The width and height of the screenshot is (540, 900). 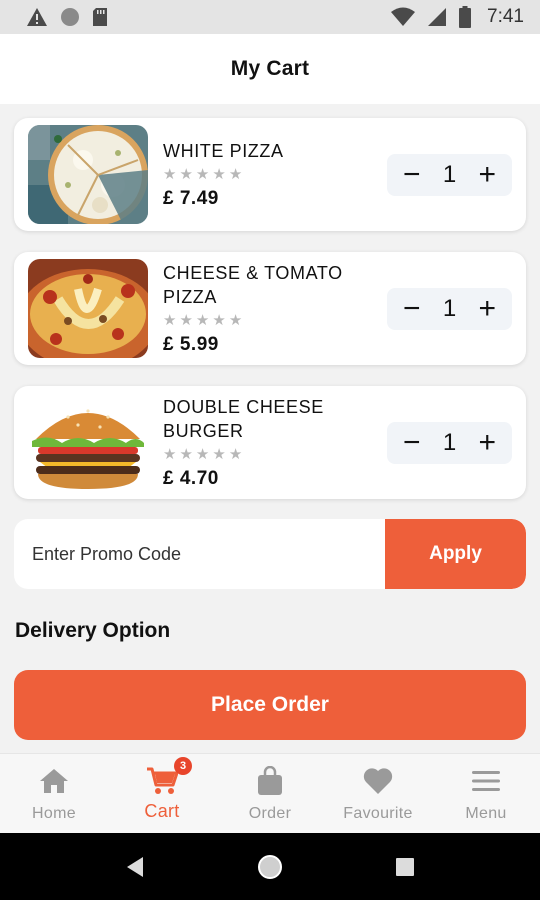 I want to click on sd-card-icon, so click(x=100, y=17).